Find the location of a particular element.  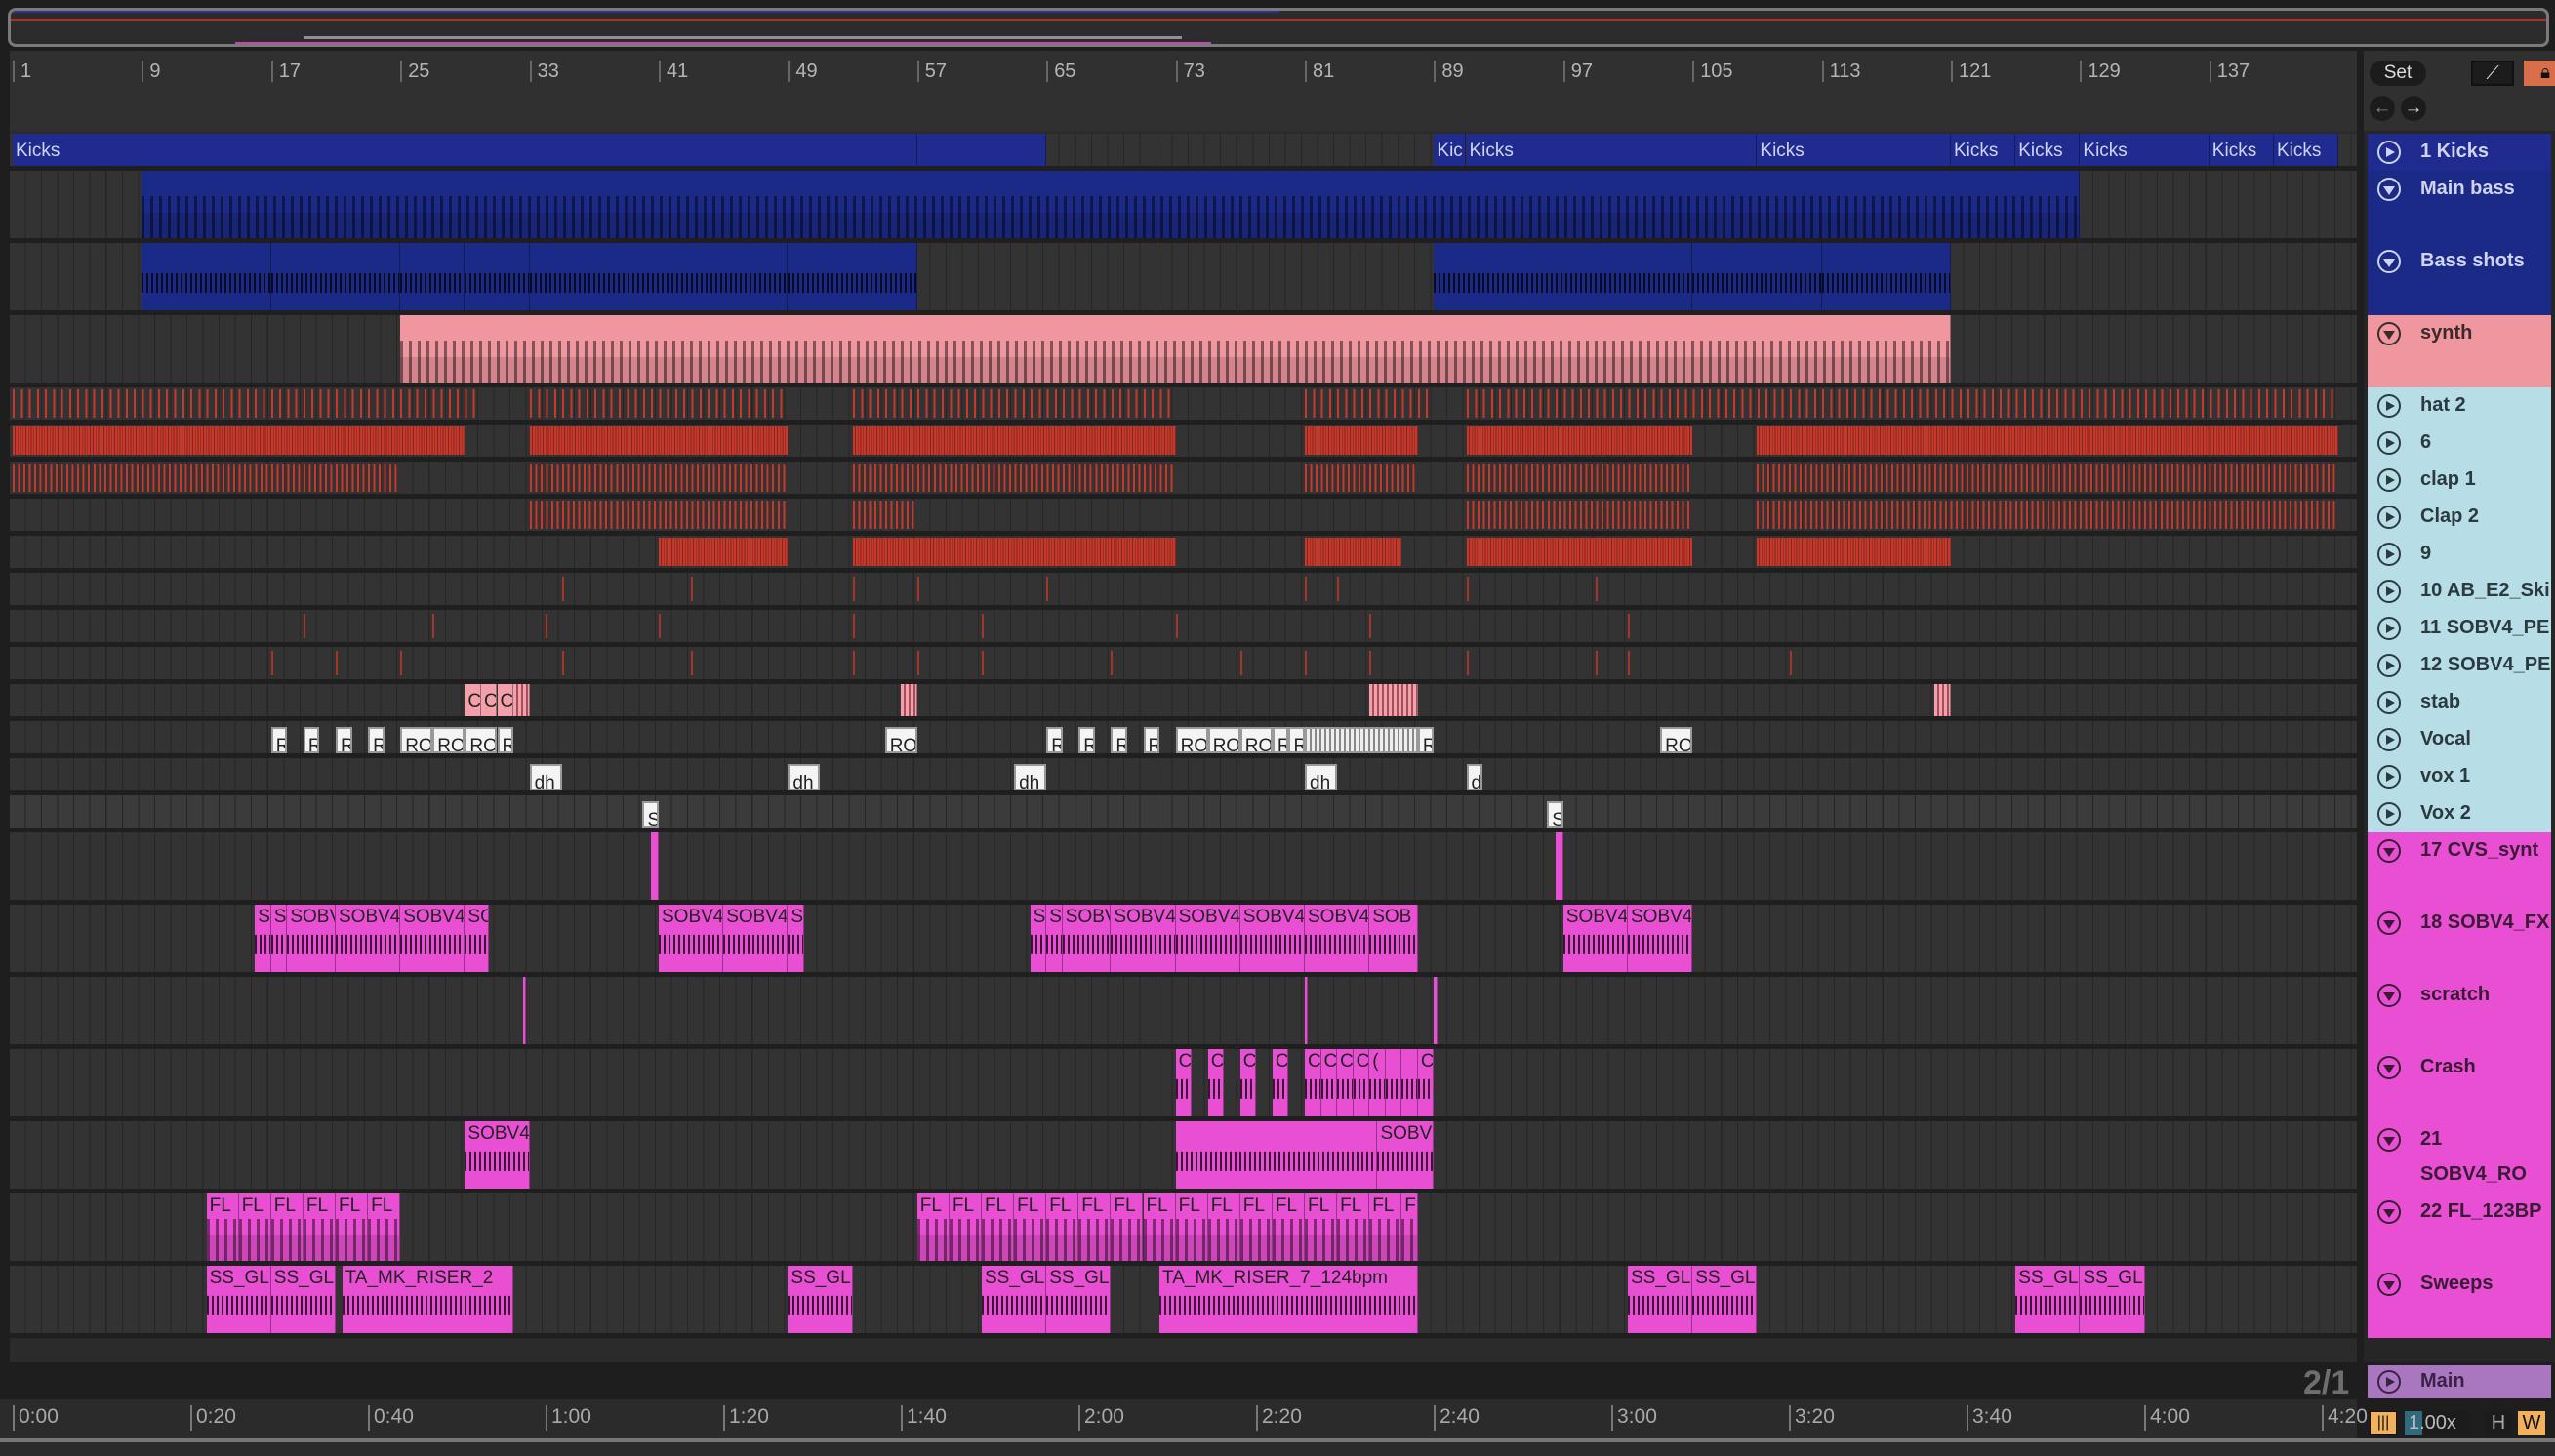

horizontal-scrollbar is located at coordinates (1277, 1447).